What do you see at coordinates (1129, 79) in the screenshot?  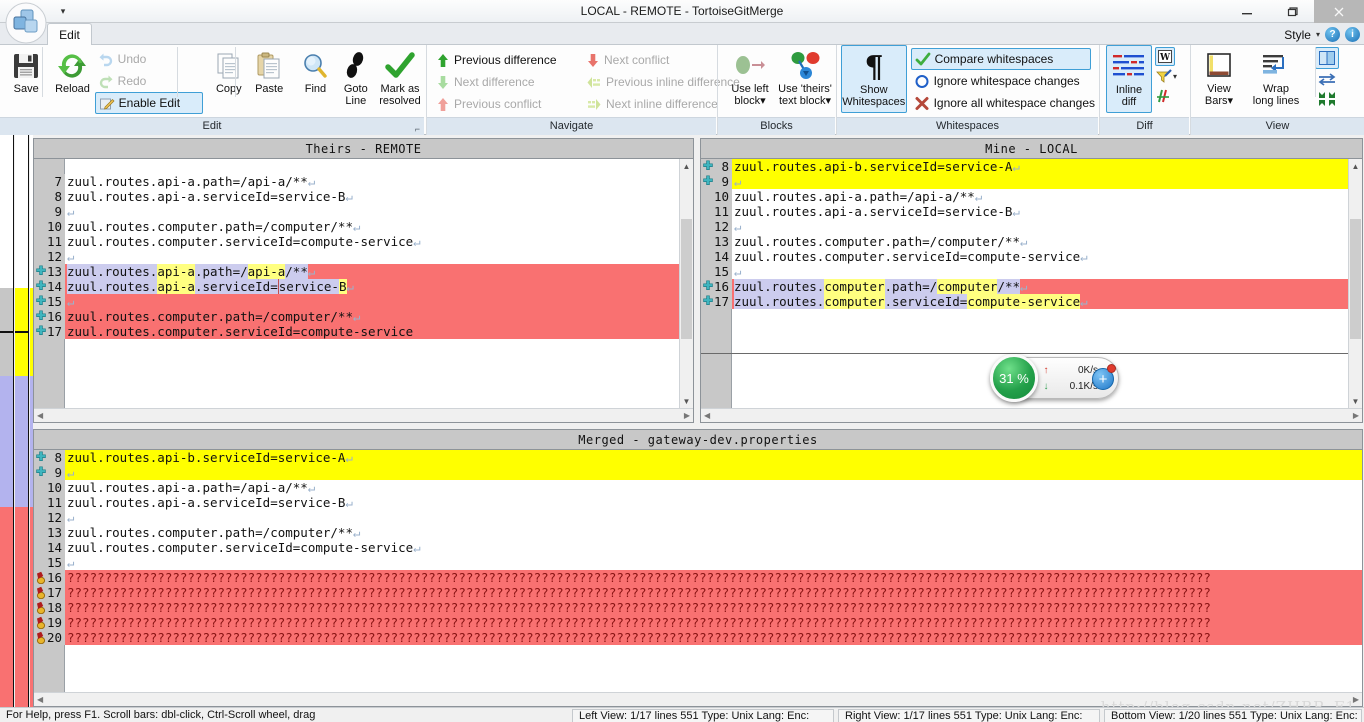 I see `inline-diff-button: Inline diff` at bounding box center [1129, 79].